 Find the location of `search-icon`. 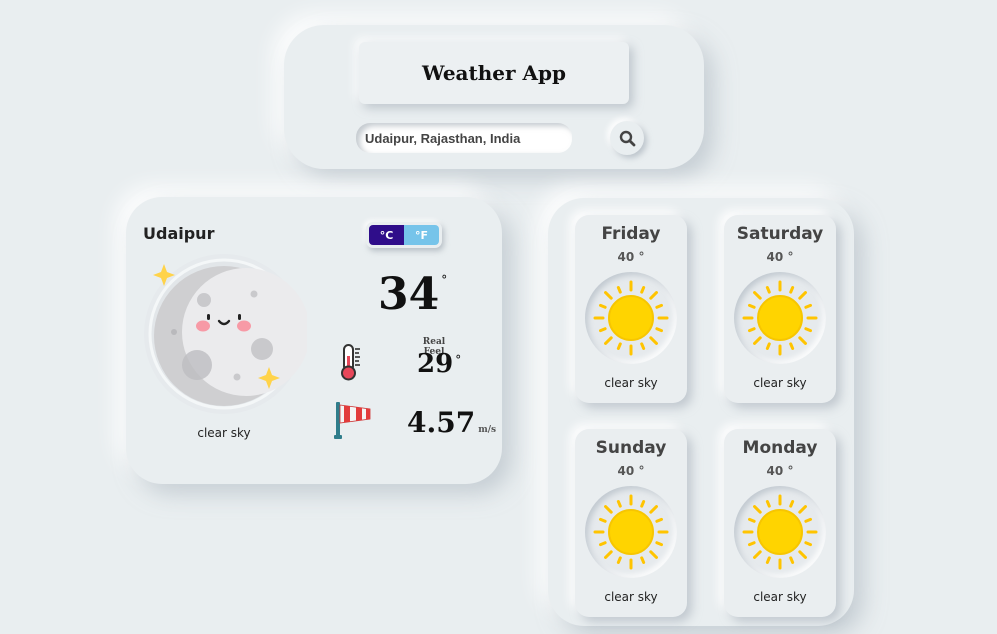

search-icon is located at coordinates (627, 138).